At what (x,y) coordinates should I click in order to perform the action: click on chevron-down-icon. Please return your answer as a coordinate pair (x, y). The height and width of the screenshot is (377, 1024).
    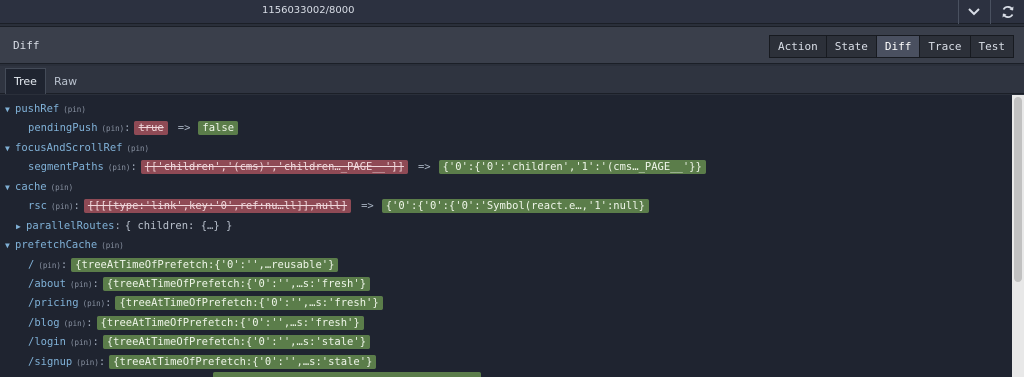
    Looking at the image, I should click on (973, 12).